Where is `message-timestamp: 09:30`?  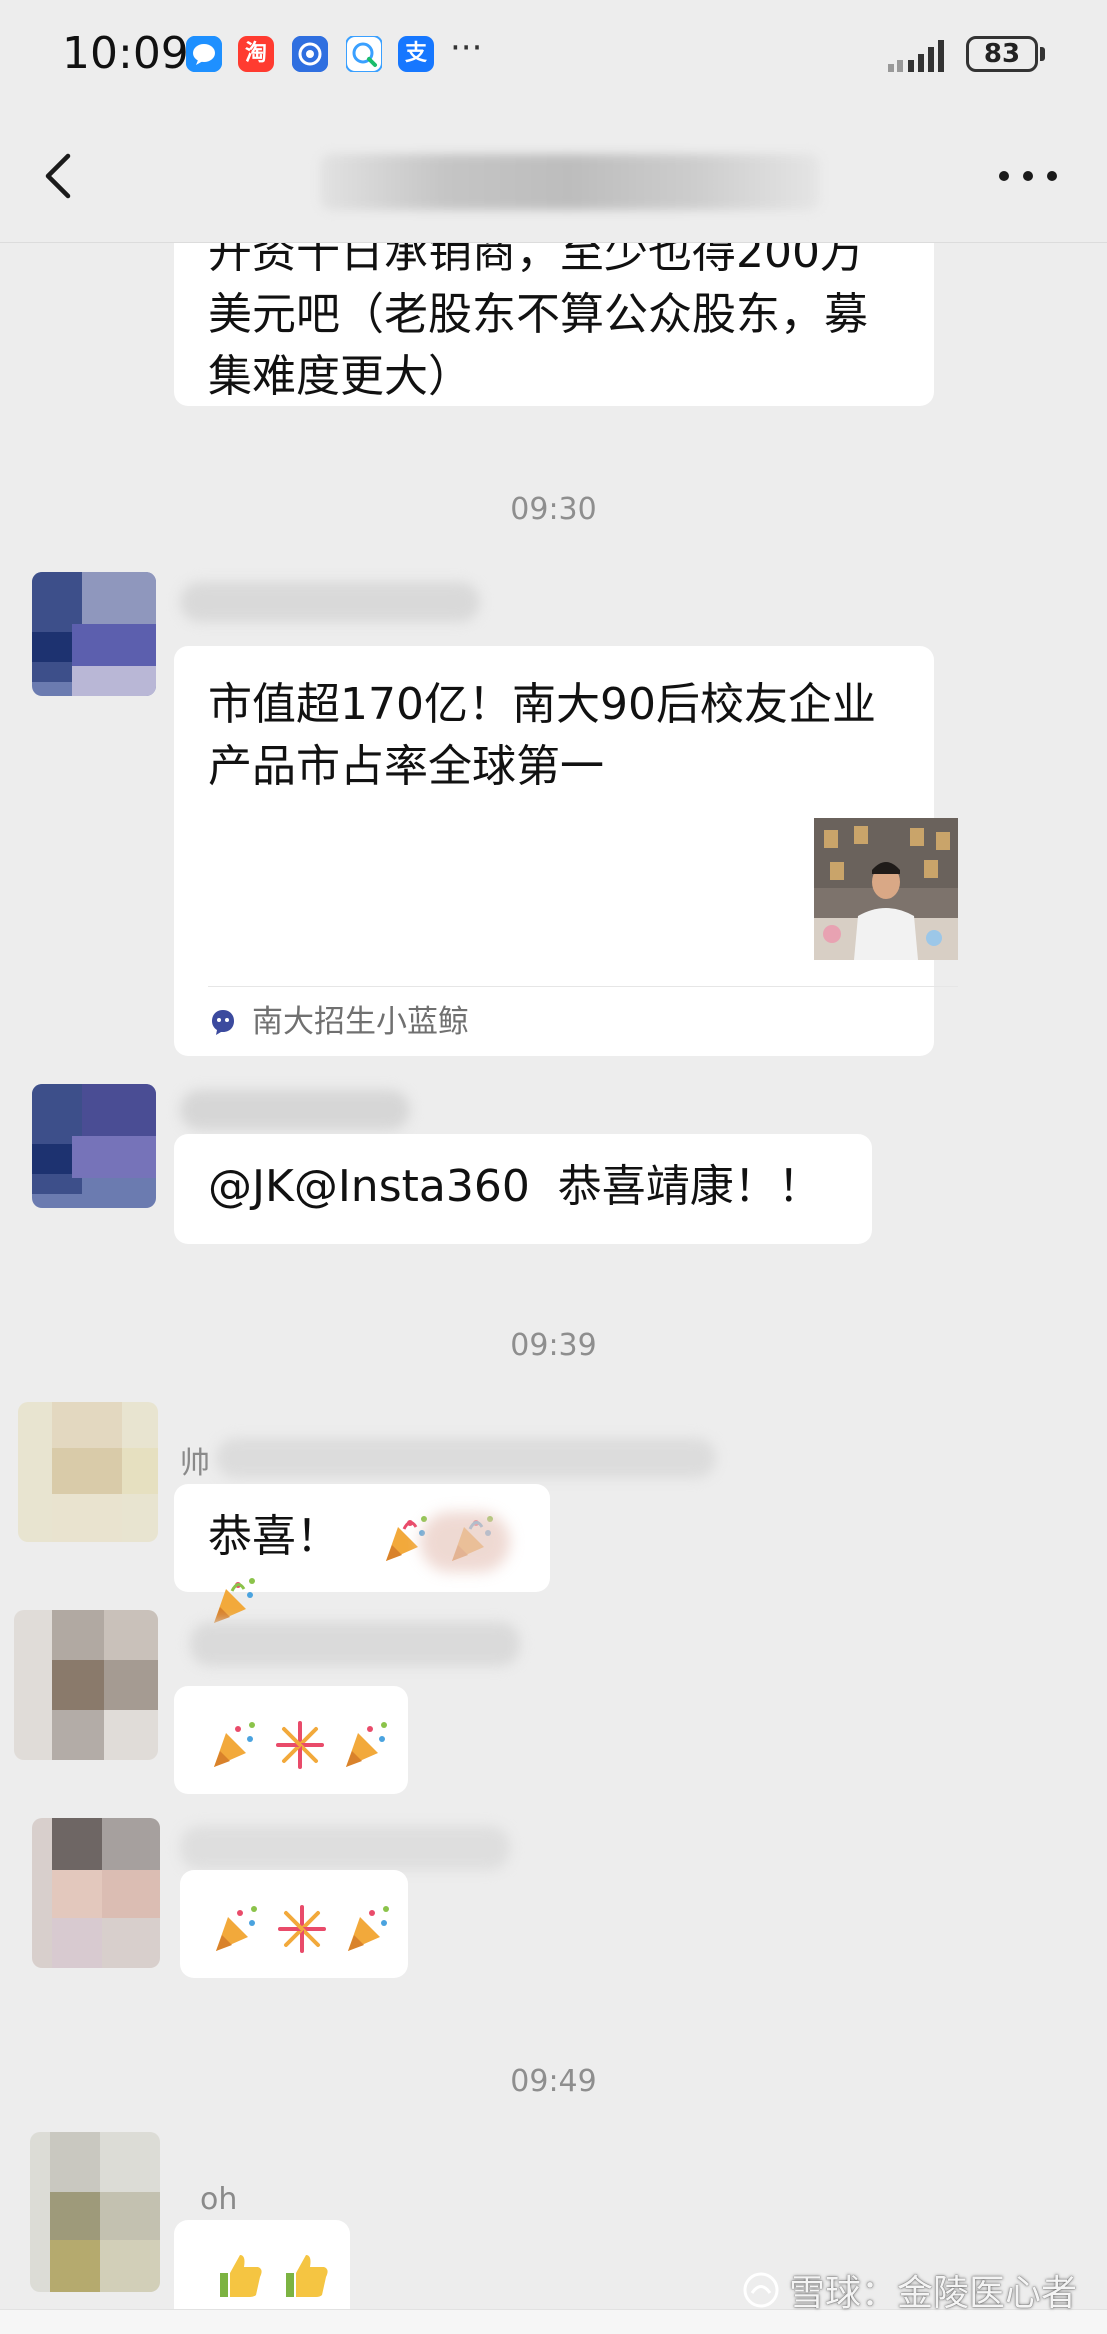
message-timestamp: 09:30 is located at coordinates (553, 509).